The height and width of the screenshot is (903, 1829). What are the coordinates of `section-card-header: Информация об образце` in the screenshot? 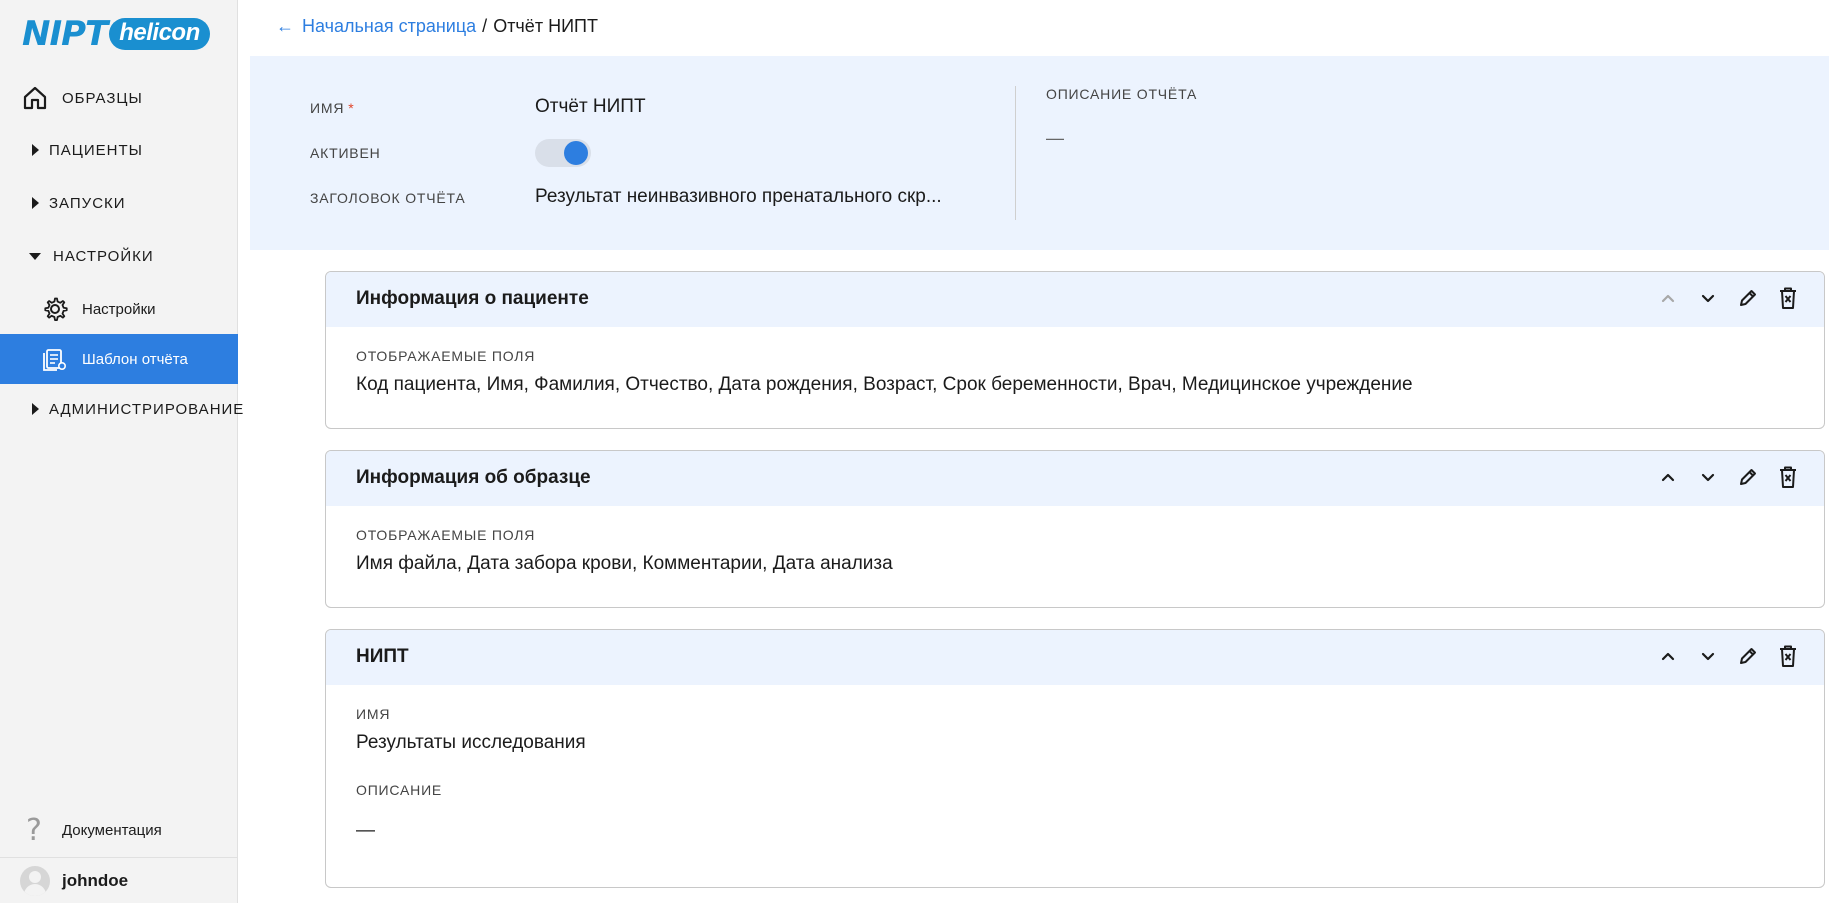 It's located at (1075, 478).